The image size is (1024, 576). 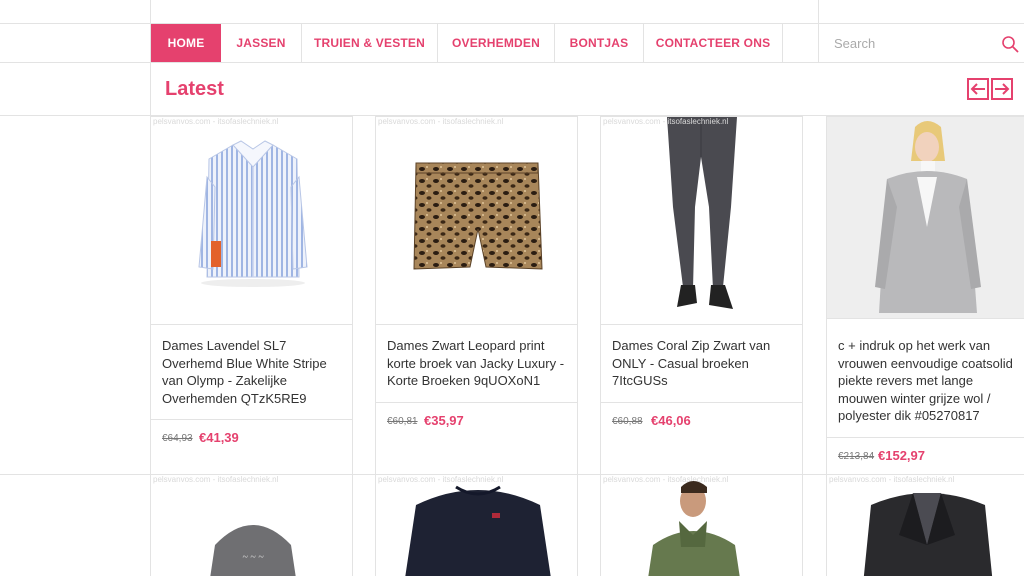 I want to click on search-icon, so click(x=1010, y=44).